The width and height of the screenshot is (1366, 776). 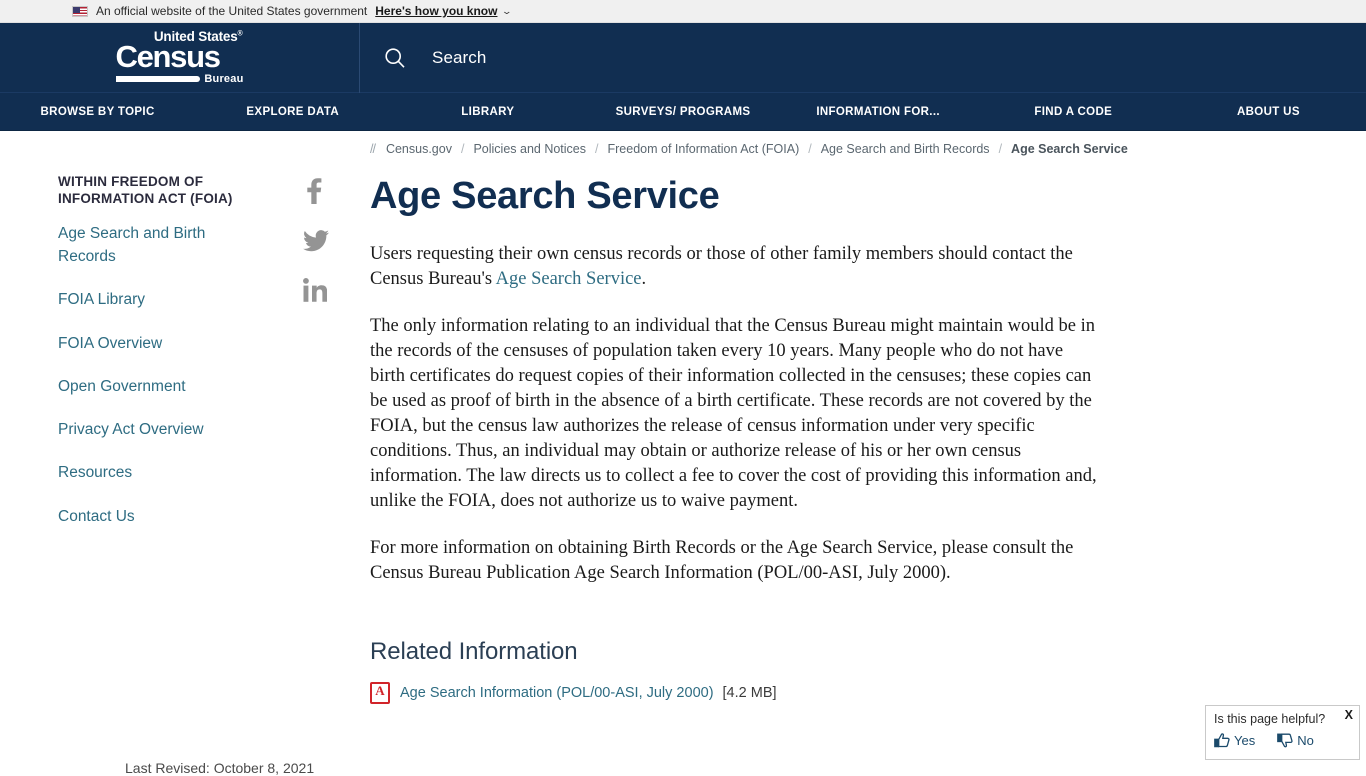 I want to click on search-input: Search, so click(x=459, y=58).